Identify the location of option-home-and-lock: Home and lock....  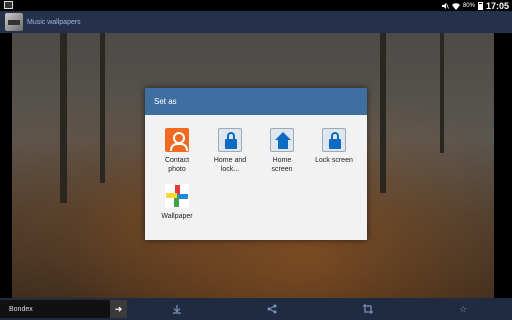
(230, 151).